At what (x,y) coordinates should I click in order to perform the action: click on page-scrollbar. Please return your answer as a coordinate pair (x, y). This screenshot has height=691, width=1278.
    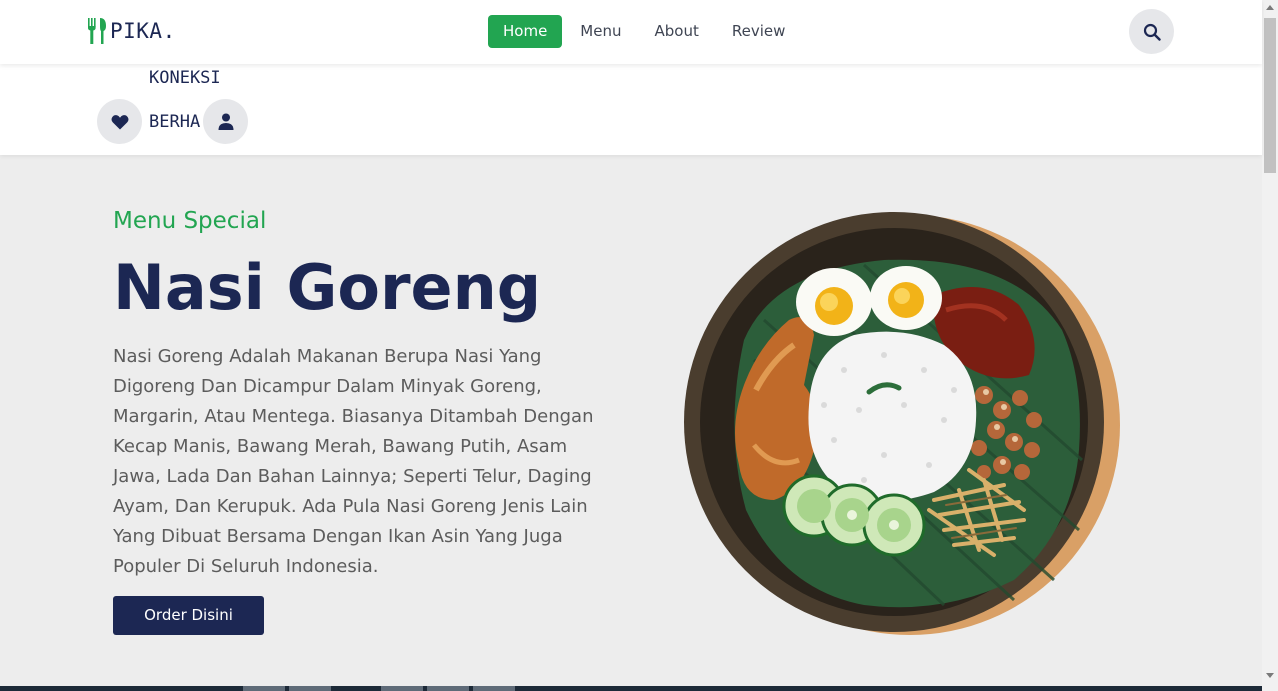
    Looking at the image, I should click on (1270, 345).